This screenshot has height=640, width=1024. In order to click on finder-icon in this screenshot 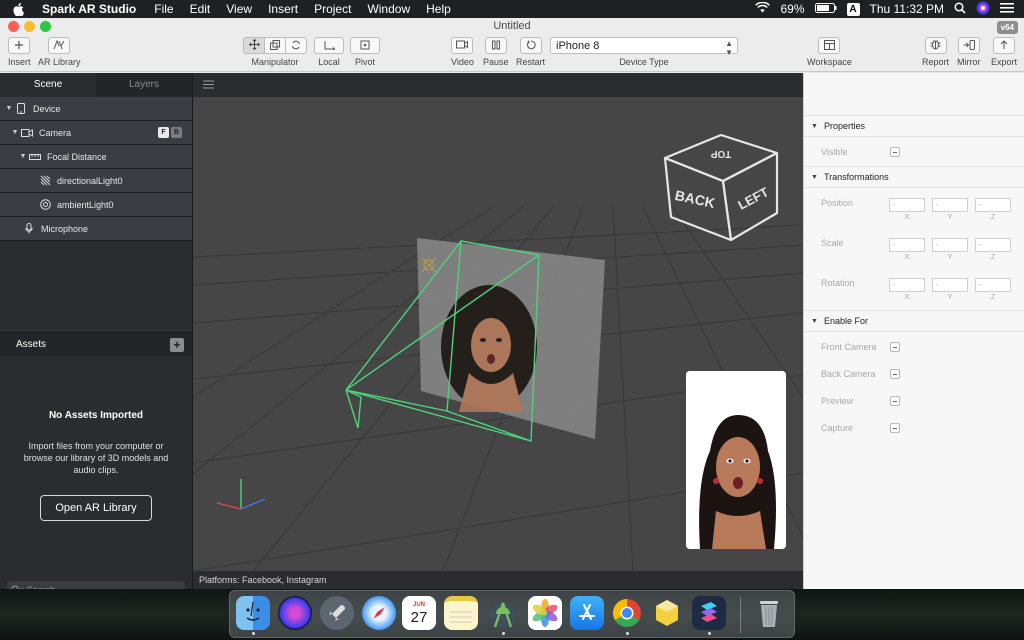, I will do `click(253, 613)`.